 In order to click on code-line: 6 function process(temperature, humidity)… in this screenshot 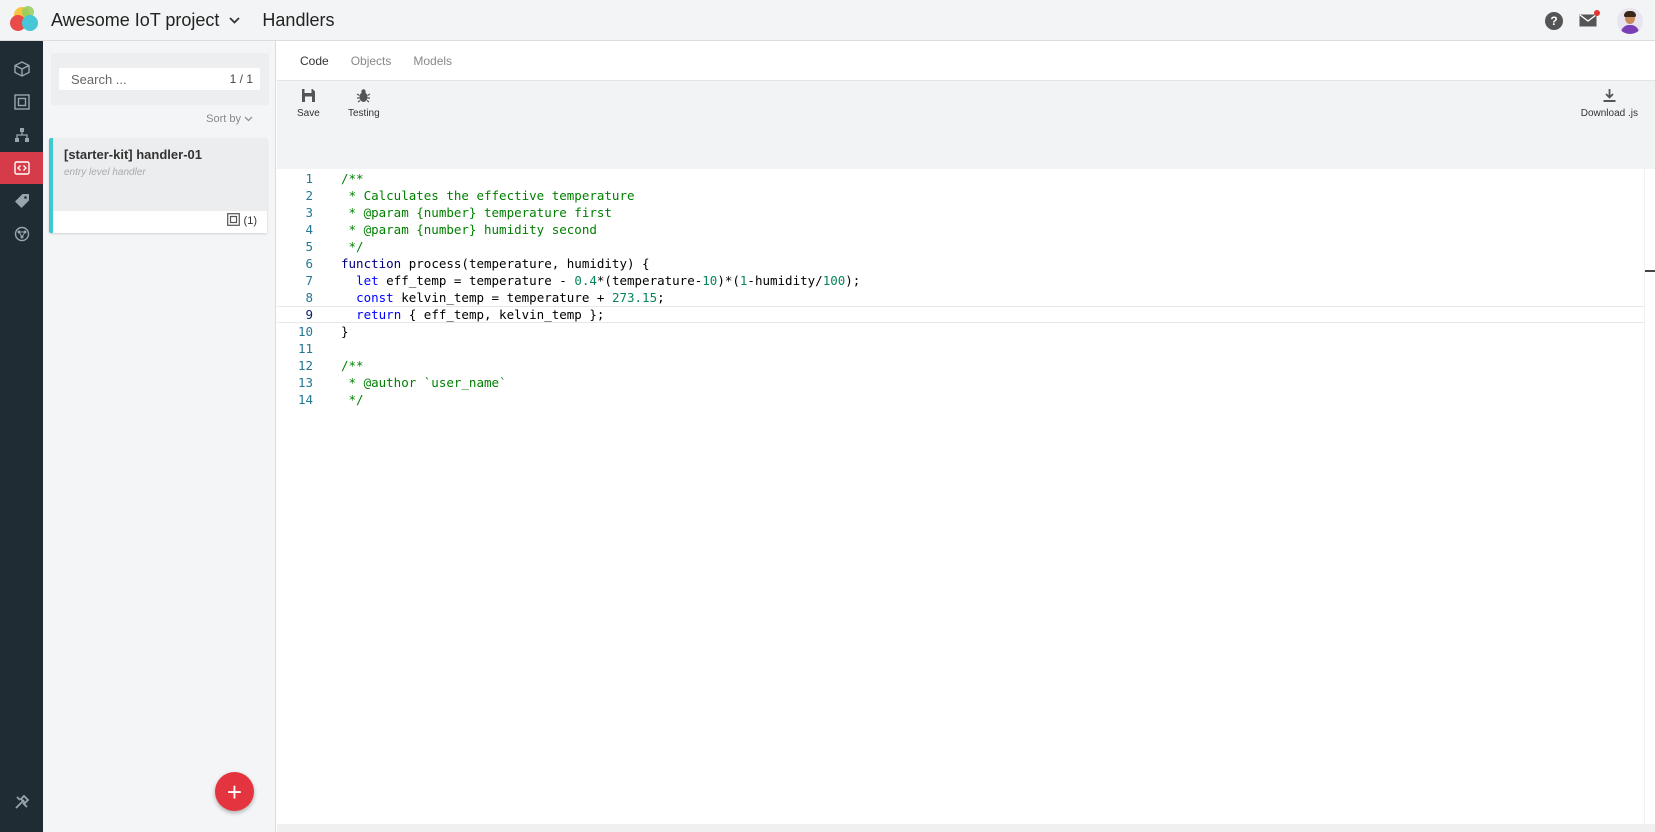, I will do `click(477, 263)`.